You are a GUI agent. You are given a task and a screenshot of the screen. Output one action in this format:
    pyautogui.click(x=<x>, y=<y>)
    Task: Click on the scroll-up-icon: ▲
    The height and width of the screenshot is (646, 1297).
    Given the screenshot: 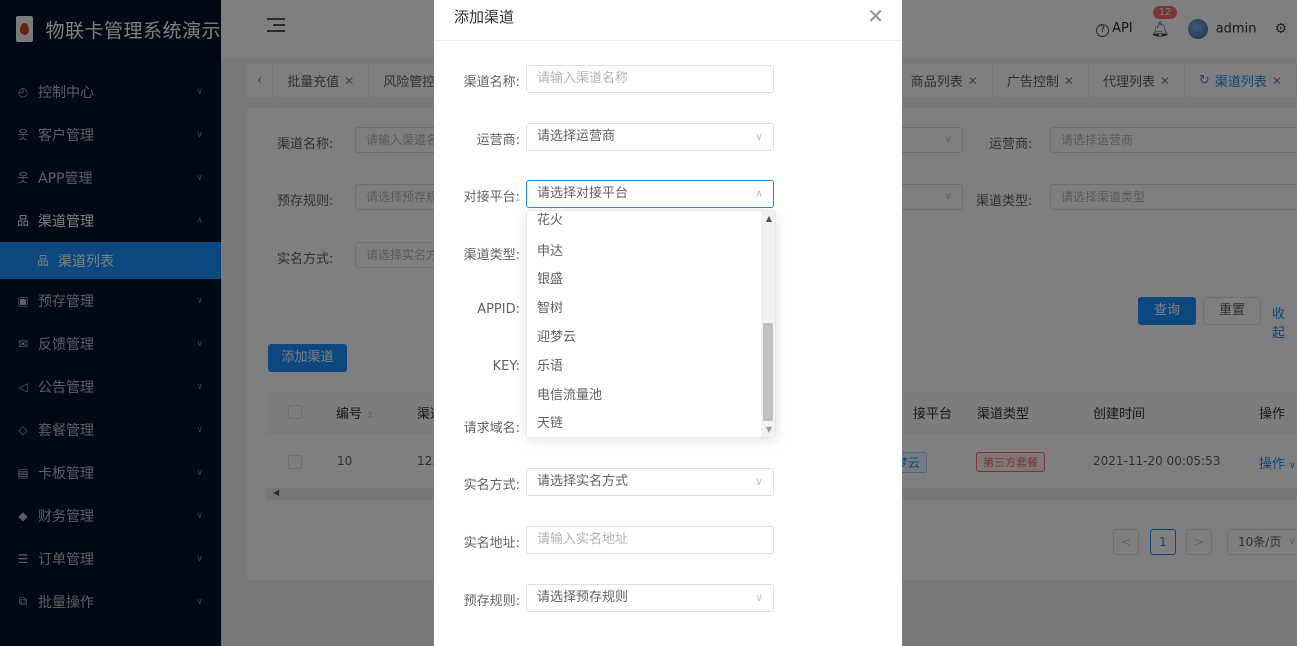 What is the action you would take?
    pyautogui.click(x=769, y=218)
    